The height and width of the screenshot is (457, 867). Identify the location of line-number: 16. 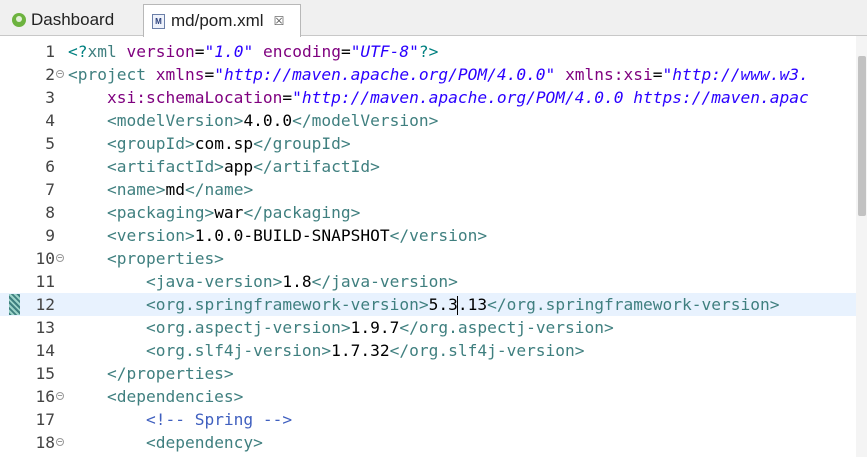
(45, 396).